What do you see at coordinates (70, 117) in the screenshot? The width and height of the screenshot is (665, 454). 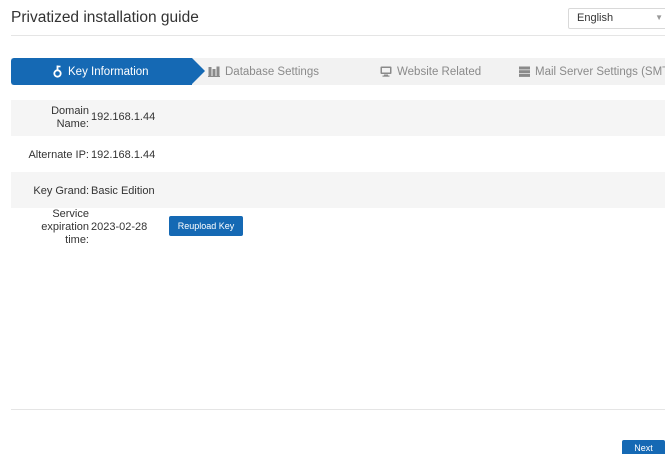 I see `field-label: Domain Name:` at bounding box center [70, 117].